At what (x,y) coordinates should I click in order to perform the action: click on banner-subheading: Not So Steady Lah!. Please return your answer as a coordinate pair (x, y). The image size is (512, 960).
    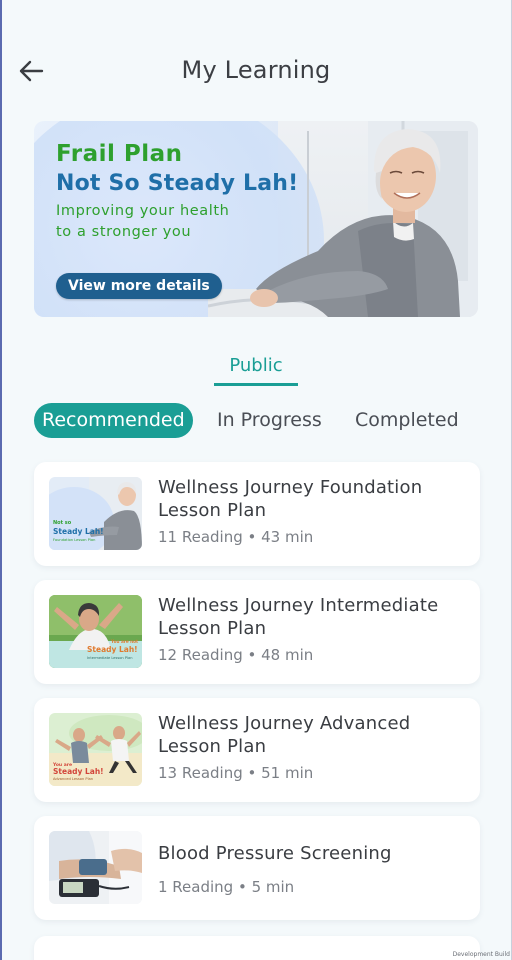
    Looking at the image, I should click on (177, 183).